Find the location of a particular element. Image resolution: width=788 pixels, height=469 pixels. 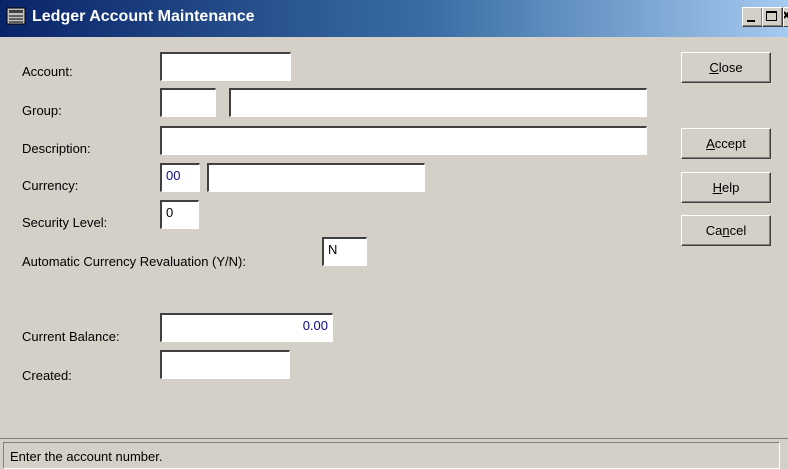

minimize-icon is located at coordinates (751, 21).